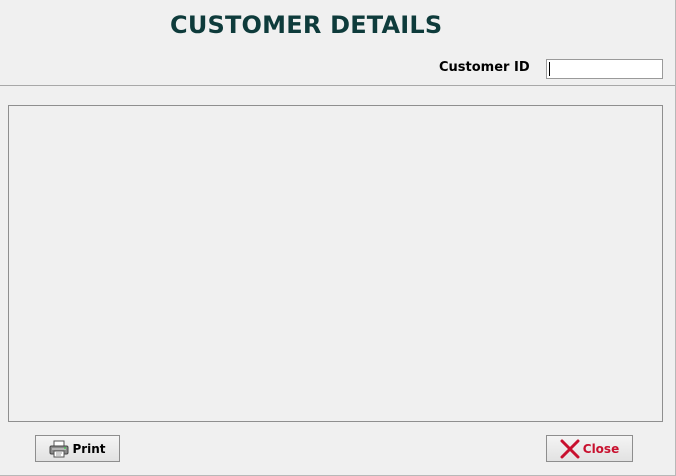  I want to click on close-button-label: Close, so click(601, 448).